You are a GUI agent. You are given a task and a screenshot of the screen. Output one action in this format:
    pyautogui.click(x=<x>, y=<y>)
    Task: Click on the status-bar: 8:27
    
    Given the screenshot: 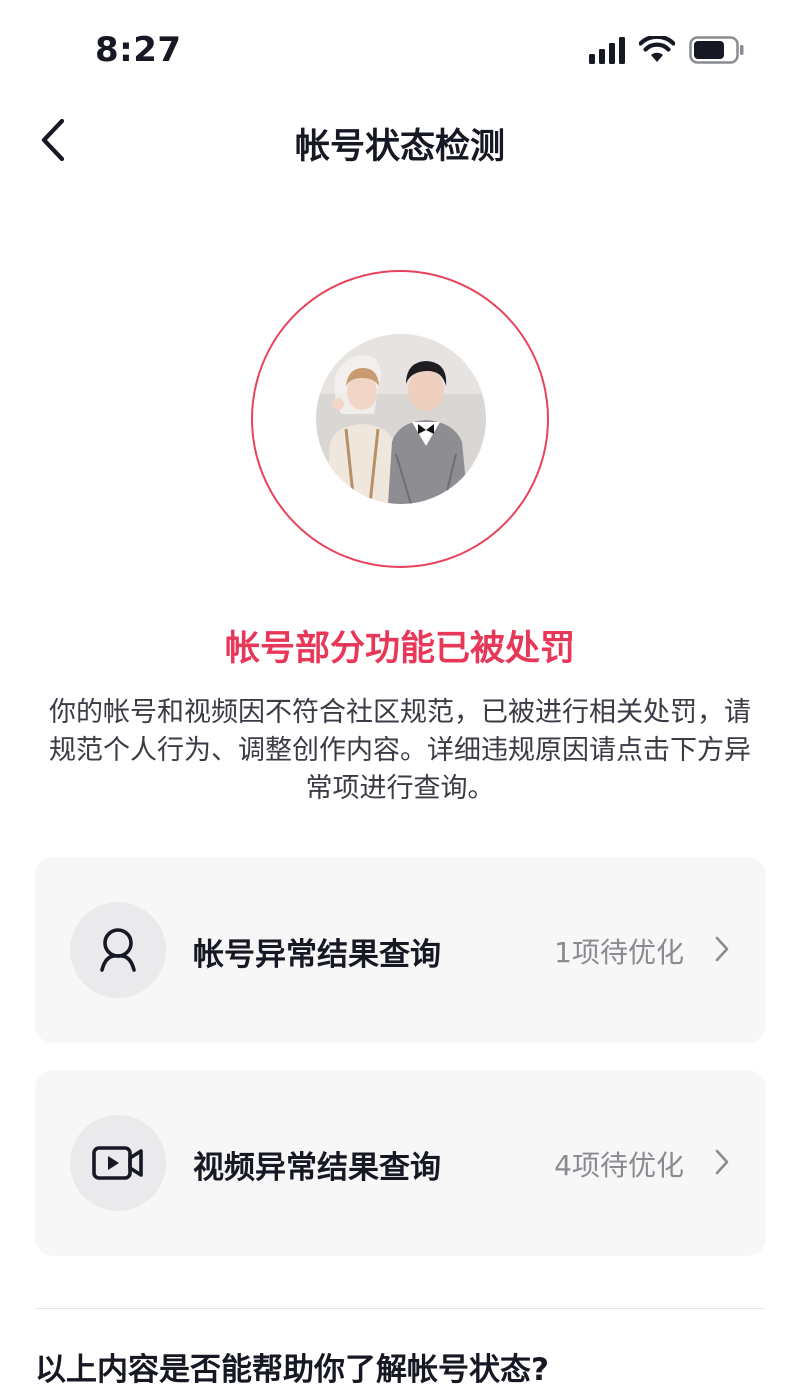 What is the action you would take?
    pyautogui.click(x=400, y=50)
    